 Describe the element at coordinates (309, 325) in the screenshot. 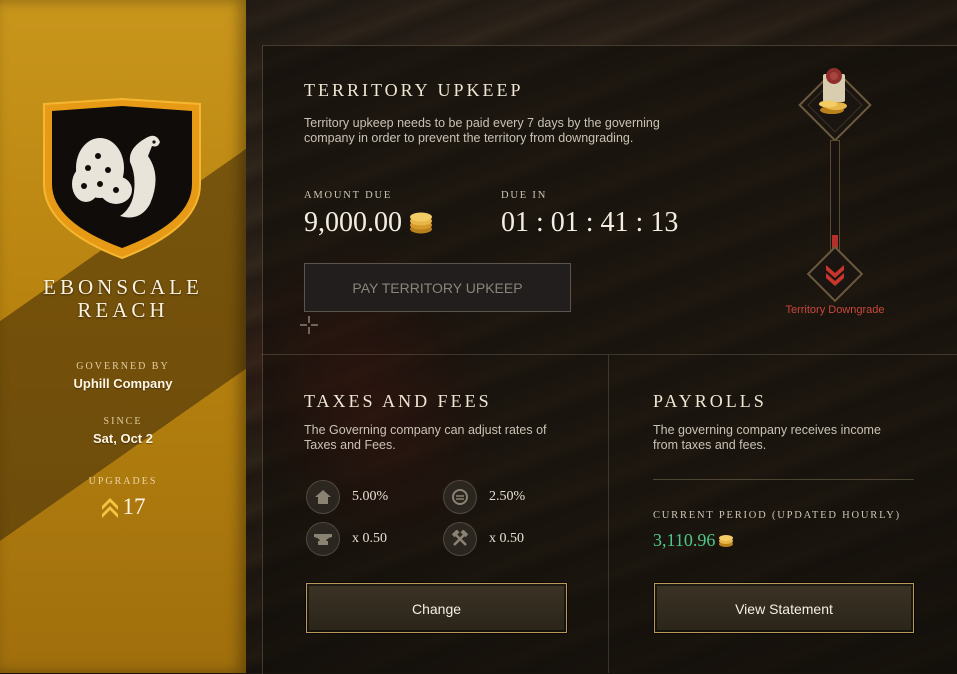

I see `crosshair-cursor-icon` at that location.